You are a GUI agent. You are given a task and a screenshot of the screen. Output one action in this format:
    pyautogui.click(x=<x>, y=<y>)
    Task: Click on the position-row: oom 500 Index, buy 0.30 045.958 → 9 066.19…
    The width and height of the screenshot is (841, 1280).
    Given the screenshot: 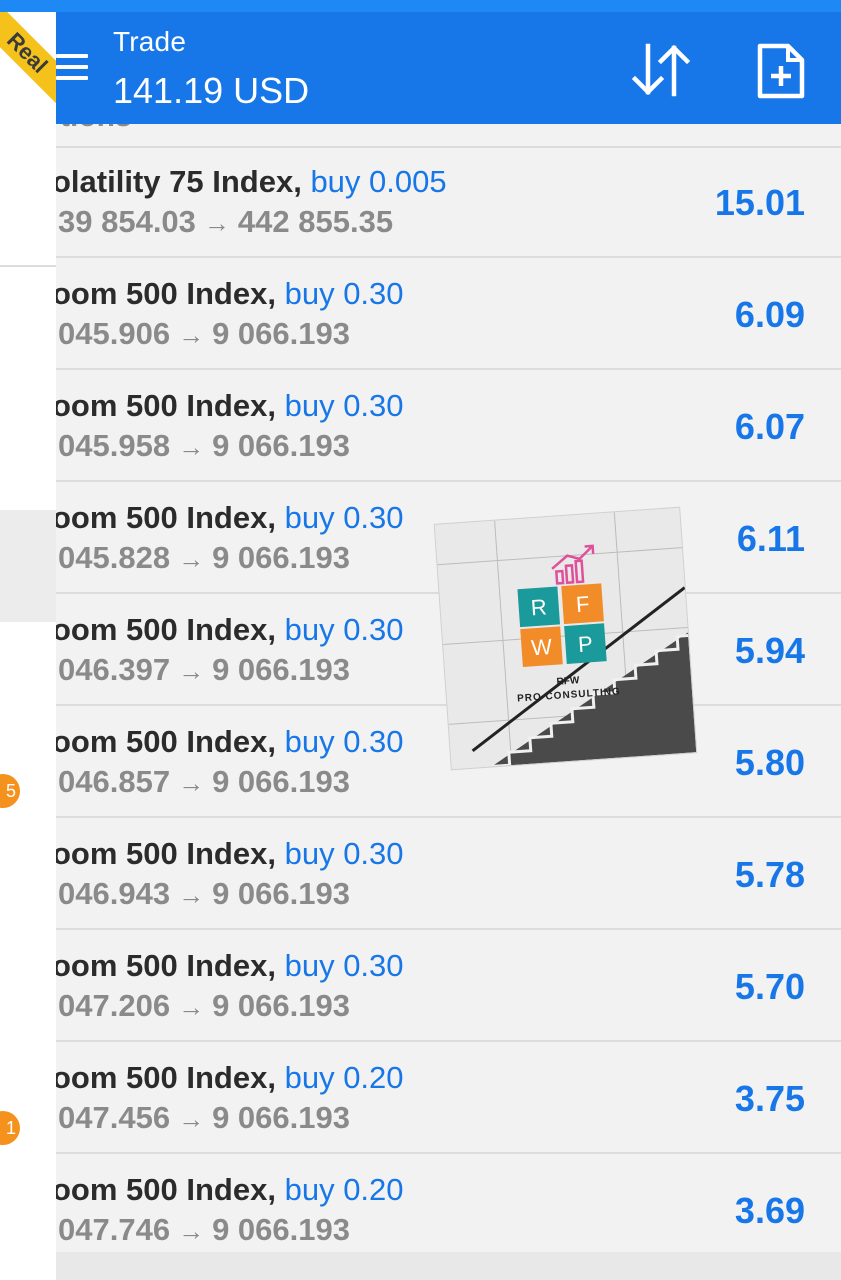 What is the action you would take?
    pyautogui.click(x=448, y=426)
    